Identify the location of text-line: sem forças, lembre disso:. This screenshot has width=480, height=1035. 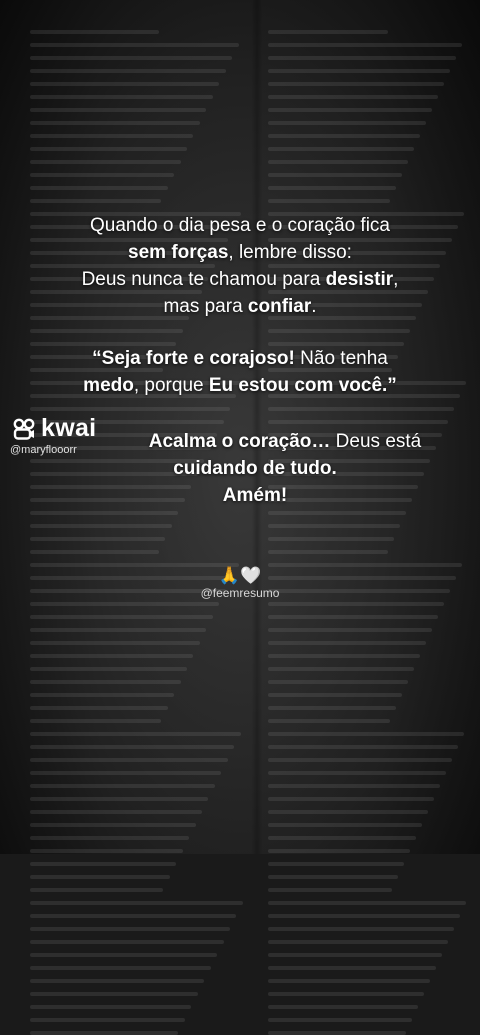
(240, 252).